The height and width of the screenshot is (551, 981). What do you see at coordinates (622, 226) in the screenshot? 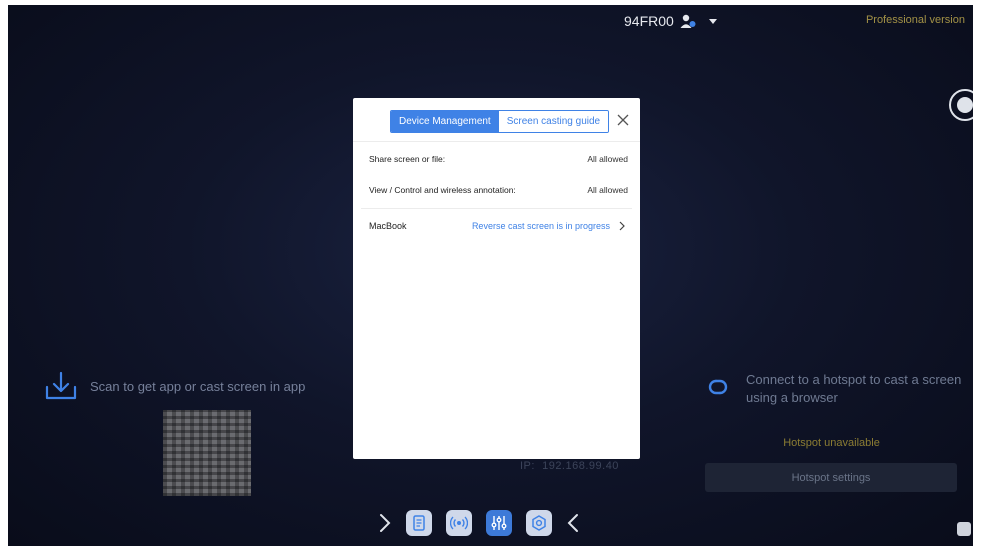
I see `chevron-right-icon` at bounding box center [622, 226].